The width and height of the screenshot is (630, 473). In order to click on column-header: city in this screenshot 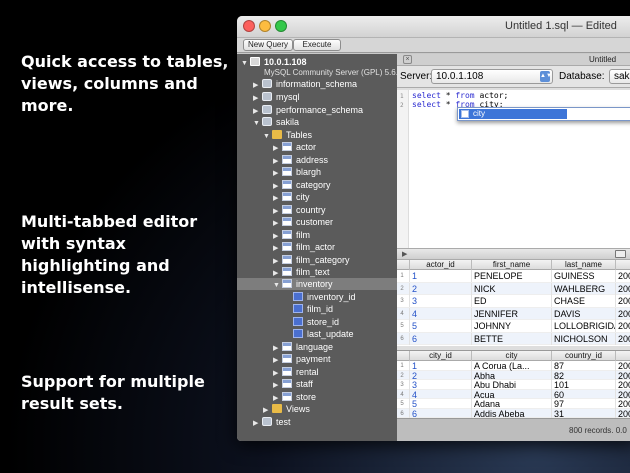, I will do `click(511, 356)`.